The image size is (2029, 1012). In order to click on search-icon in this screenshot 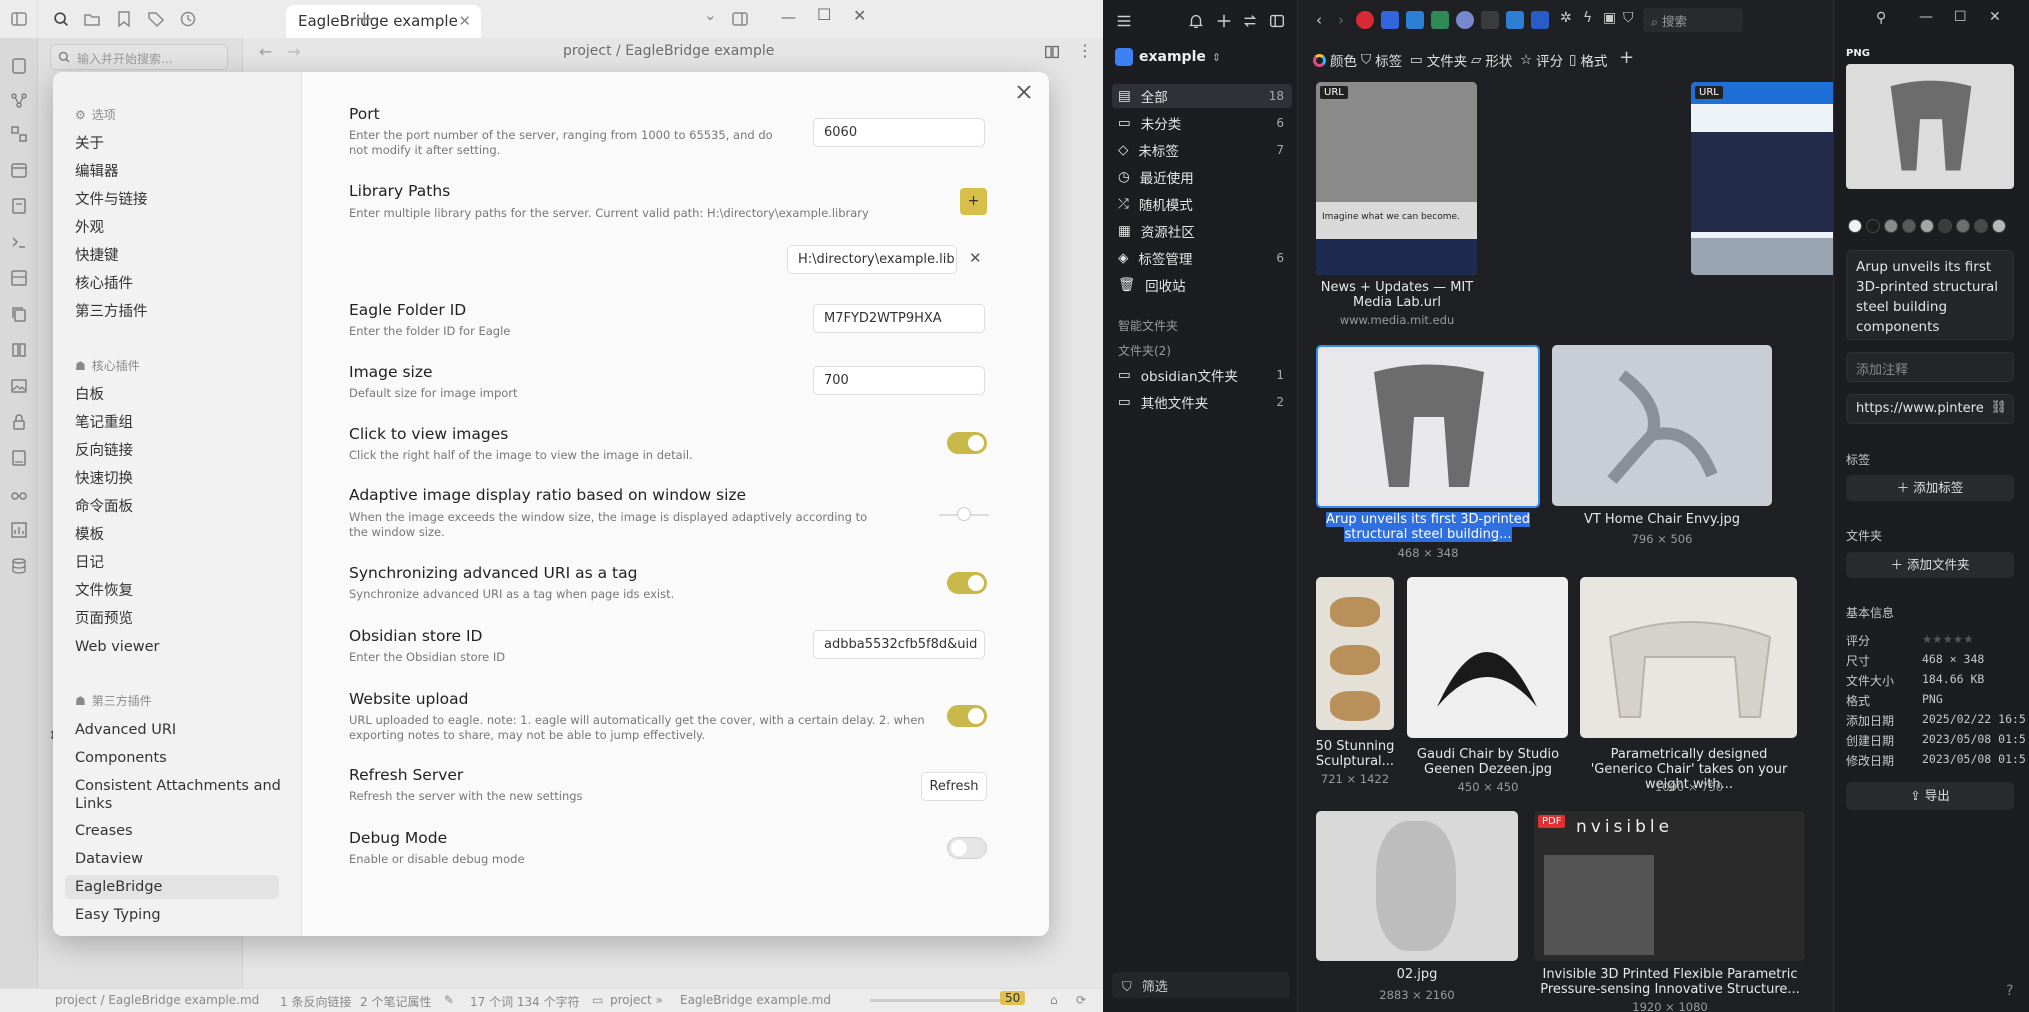, I will do `click(61, 19)`.